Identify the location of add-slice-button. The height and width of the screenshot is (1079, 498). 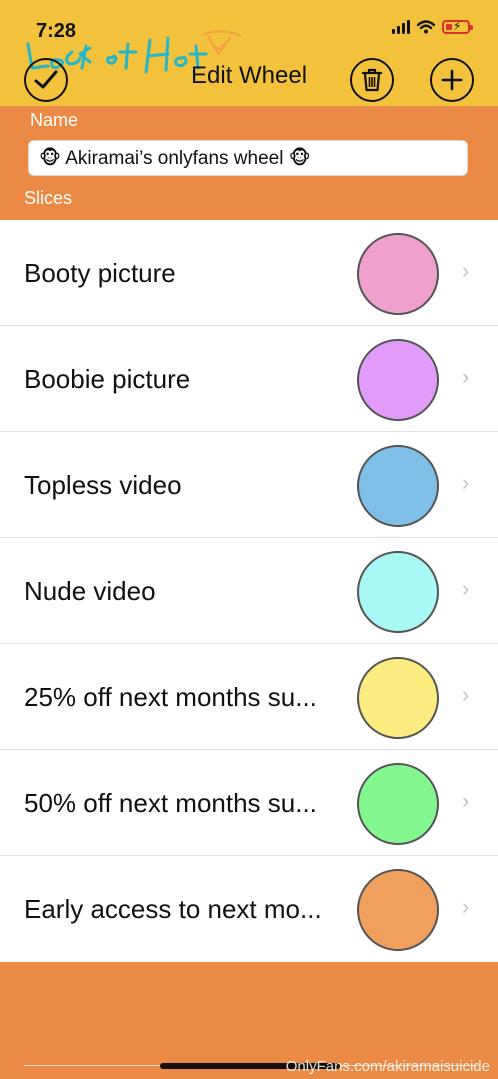
(452, 80).